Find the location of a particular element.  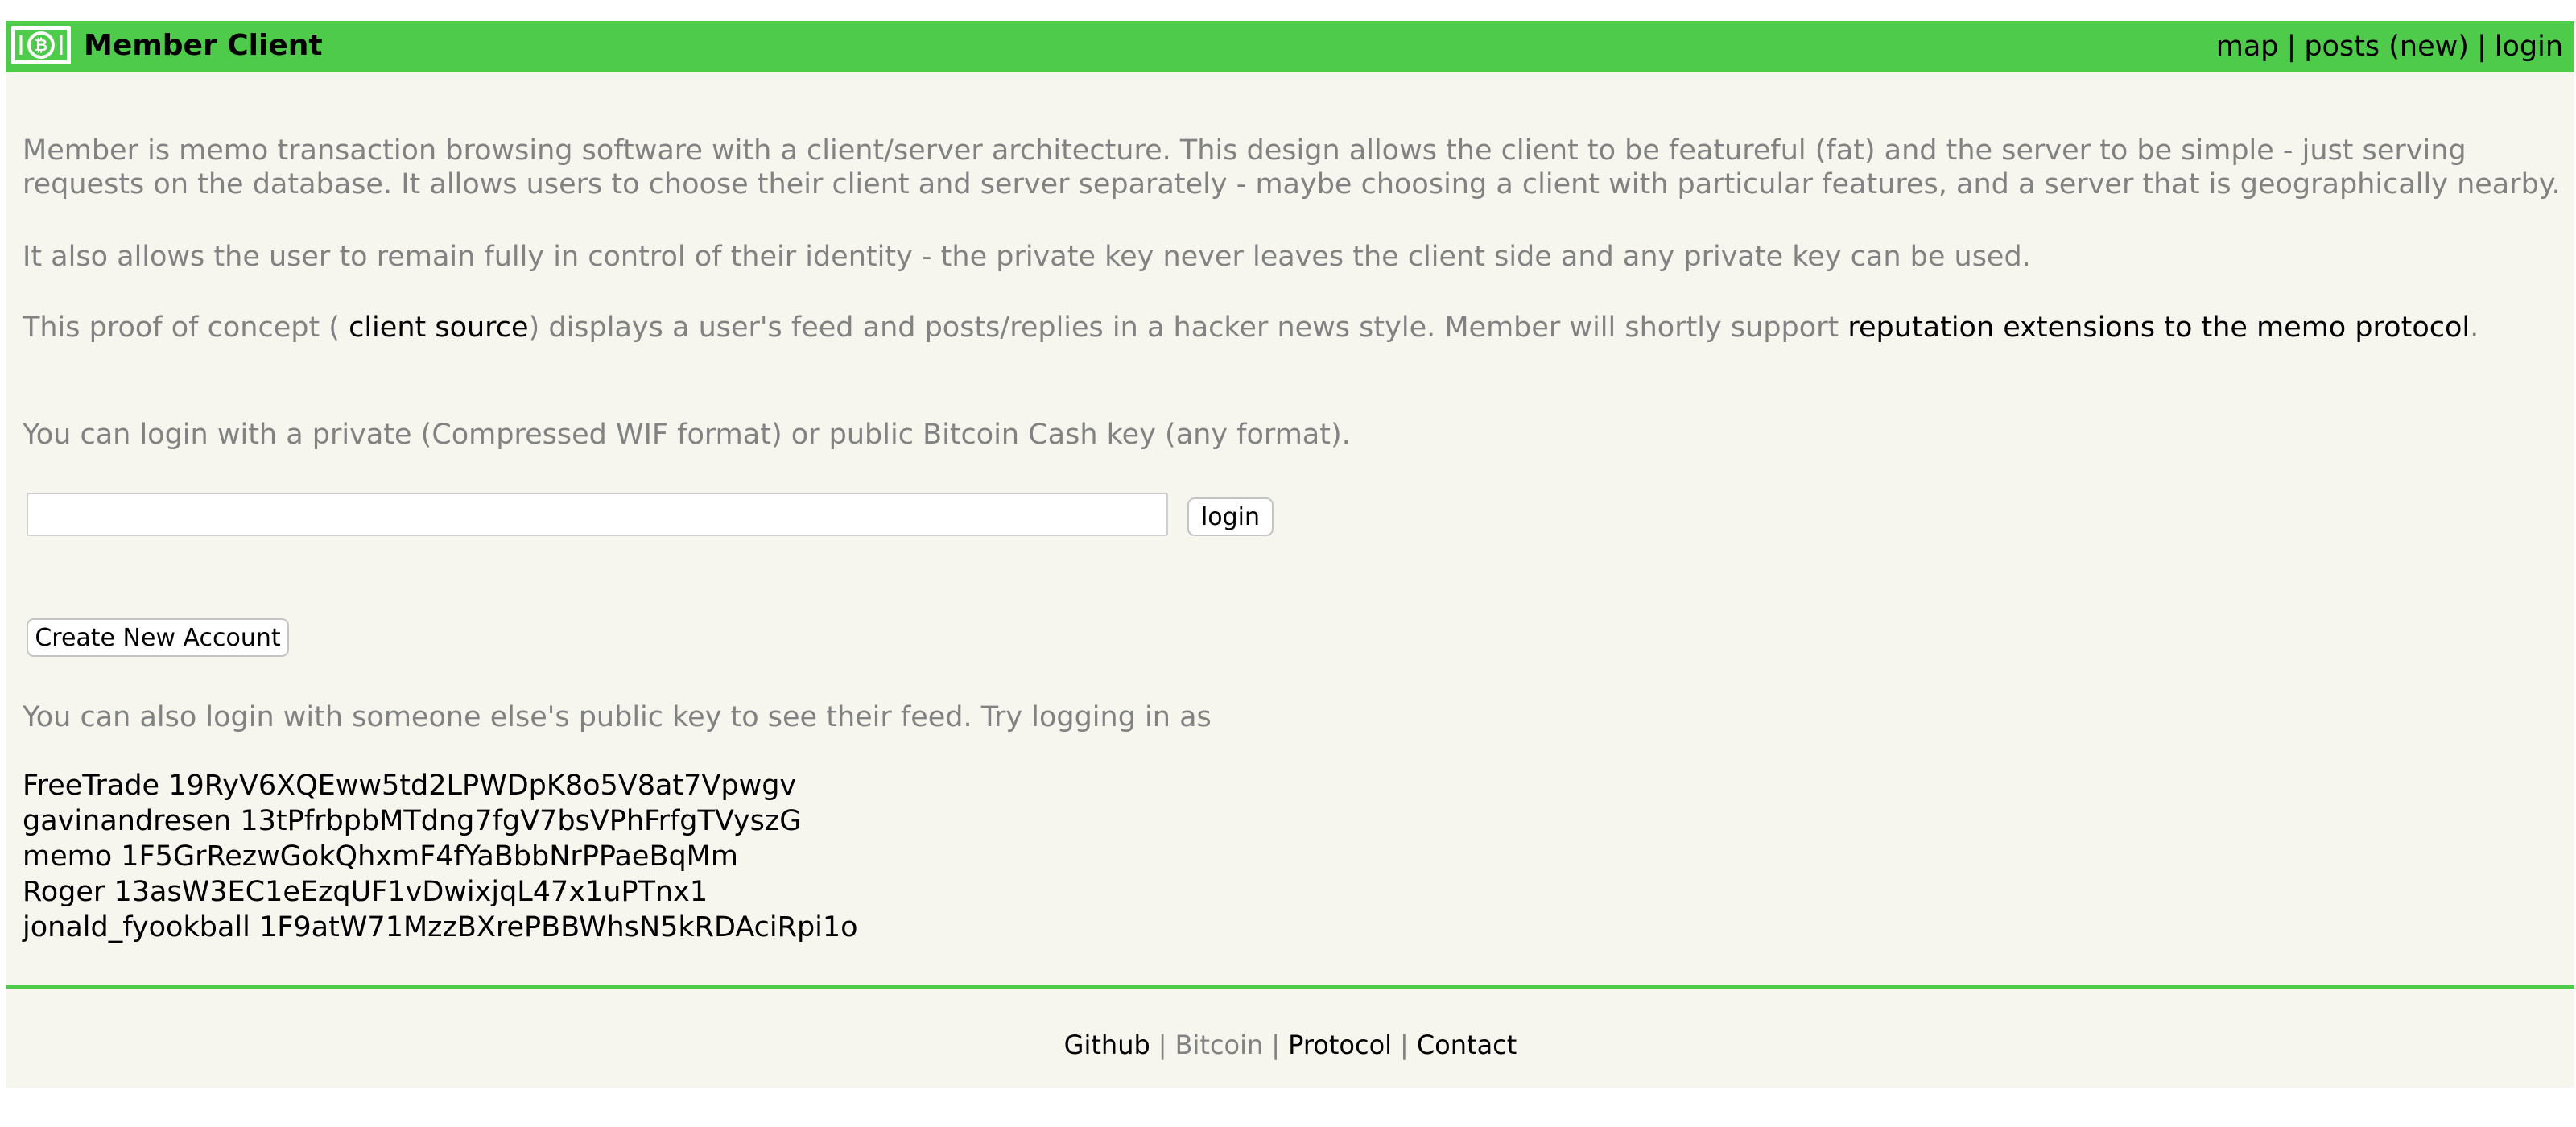

nav-posts-new-link: posts (new) is located at coordinates (2386, 47).